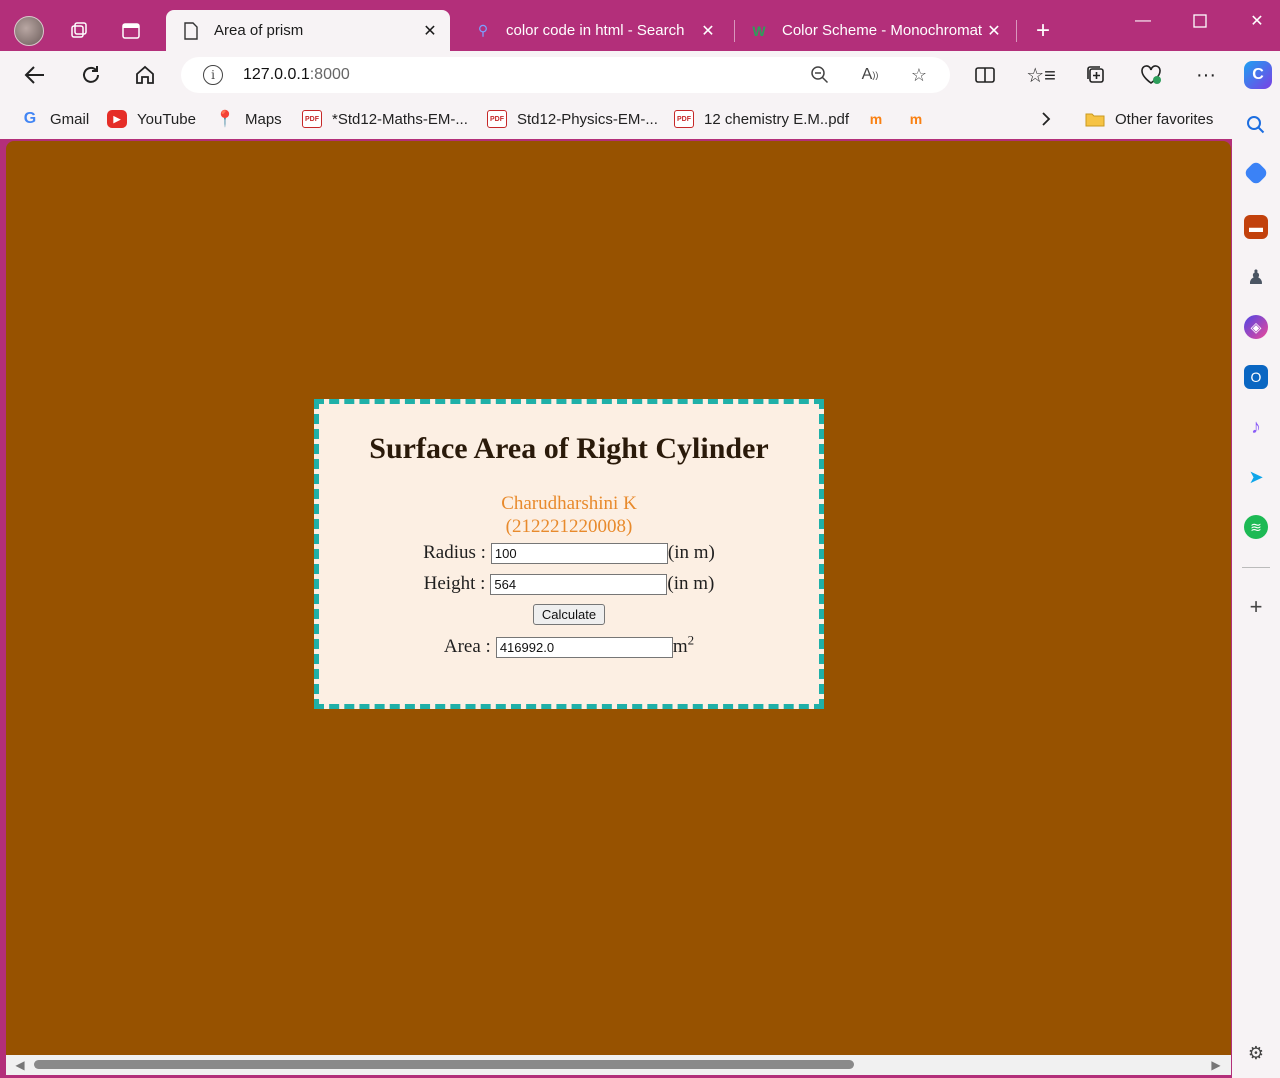 This screenshot has height=1078, width=1280. I want to click on area-unit: m2, so click(683, 644).